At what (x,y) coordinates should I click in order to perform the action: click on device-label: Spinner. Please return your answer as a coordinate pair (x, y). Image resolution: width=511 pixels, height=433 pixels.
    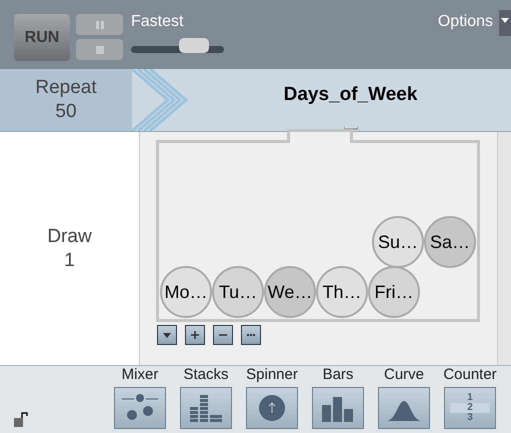
    Looking at the image, I should click on (272, 375).